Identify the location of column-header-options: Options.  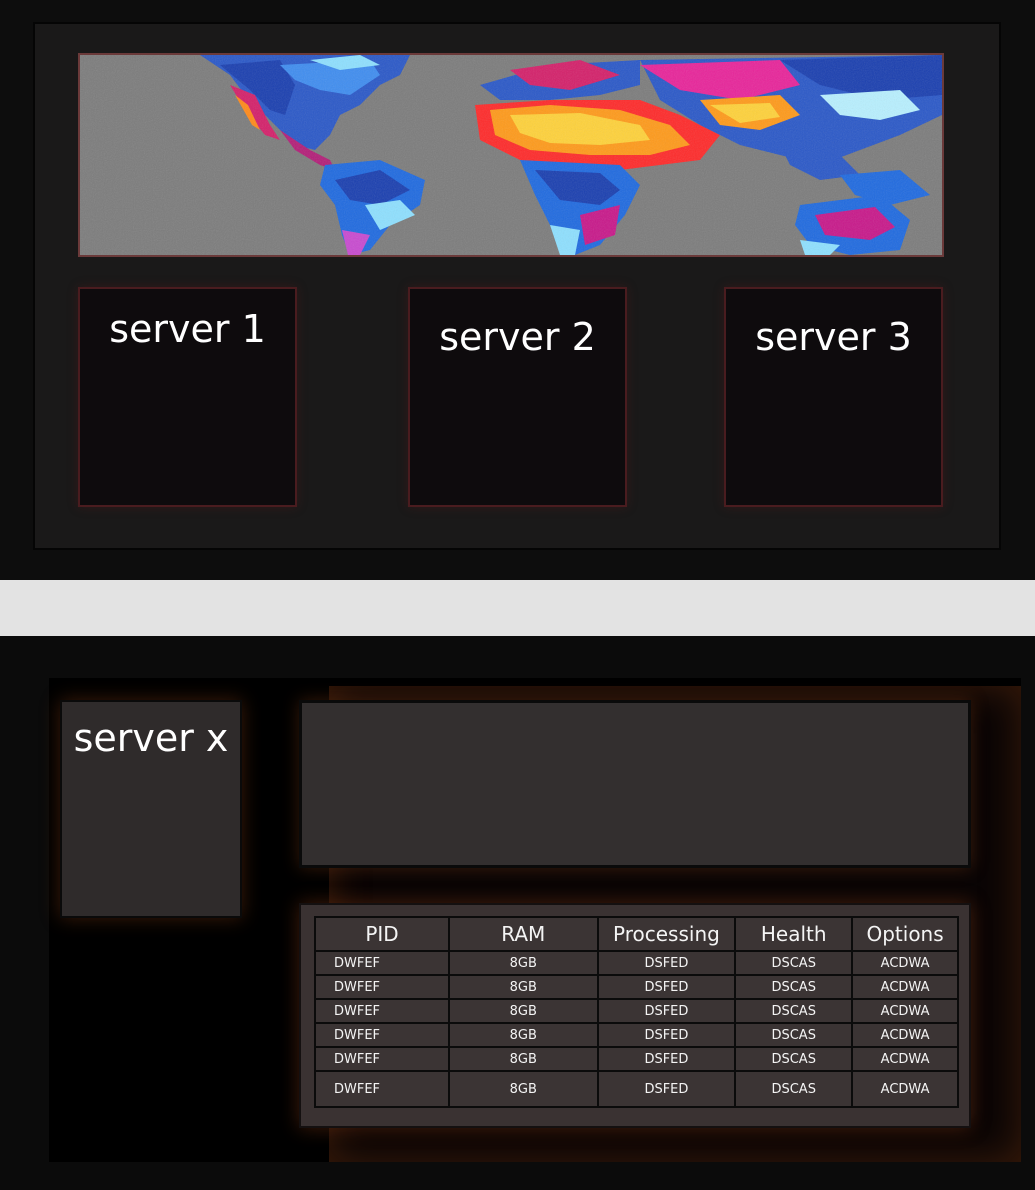
(905, 934).